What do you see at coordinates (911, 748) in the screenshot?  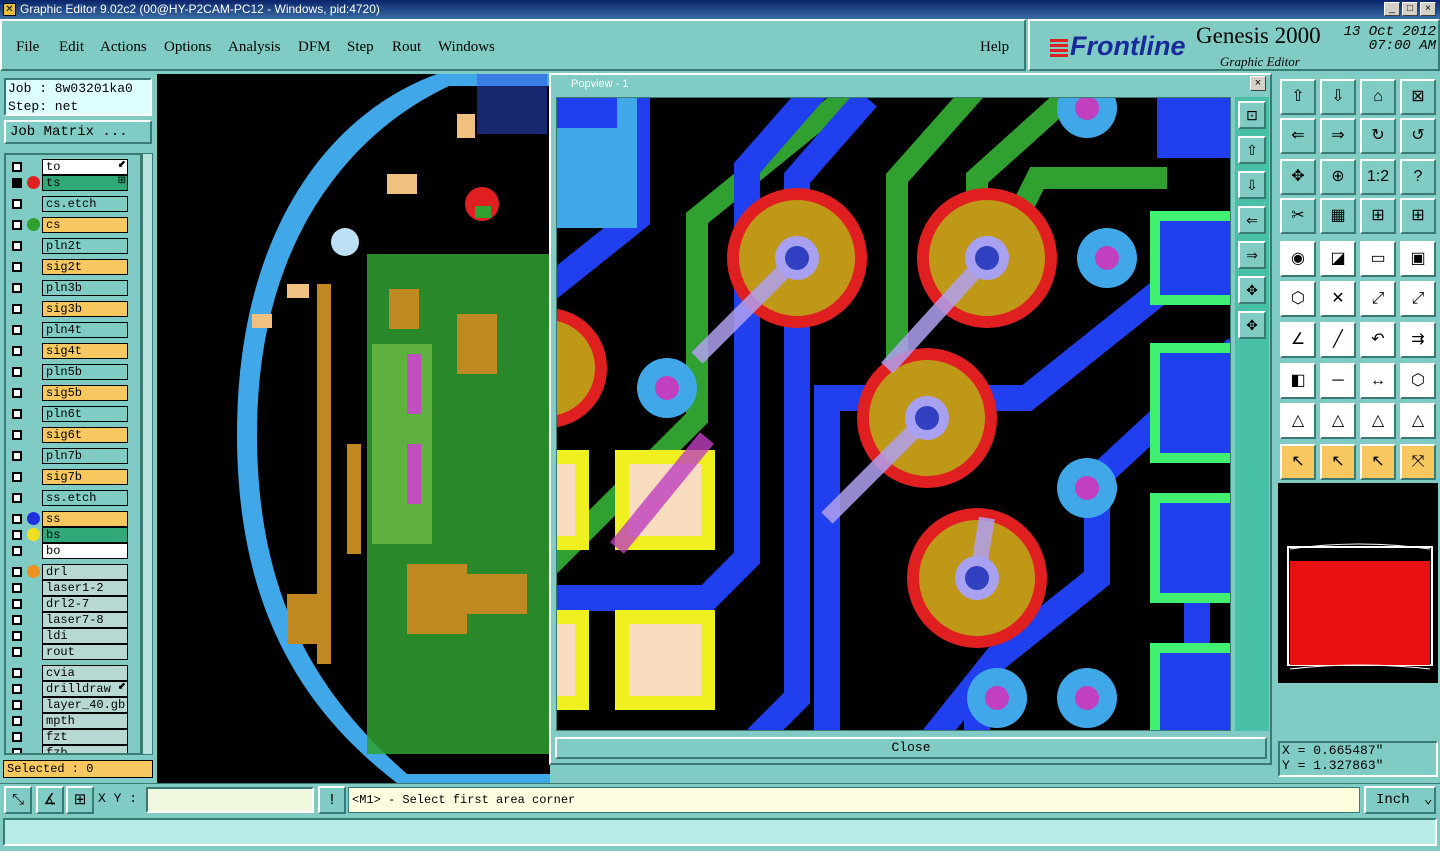 I see `popview-close-button: Close` at bounding box center [911, 748].